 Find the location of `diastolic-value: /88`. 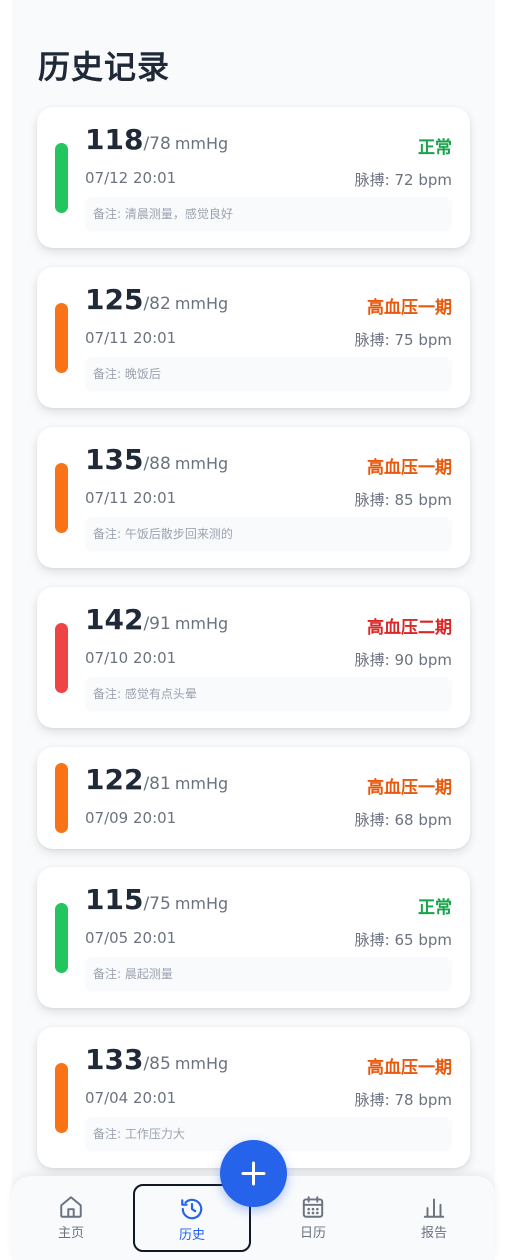

diastolic-value: /88 is located at coordinates (157, 464).